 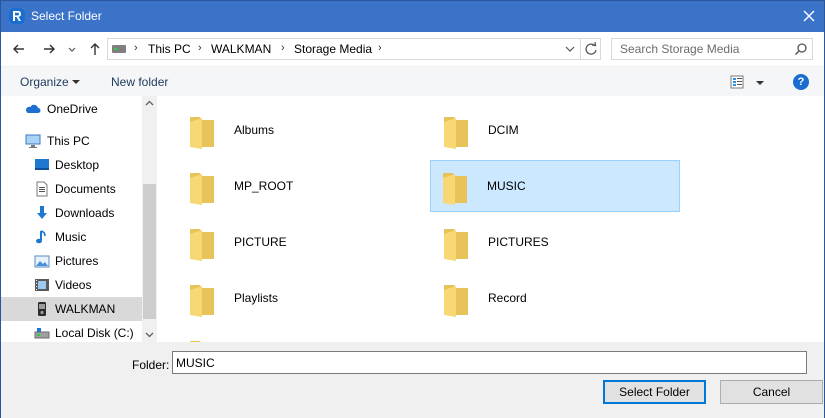 I want to click on chevron-up-icon, so click(x=149, y=103).